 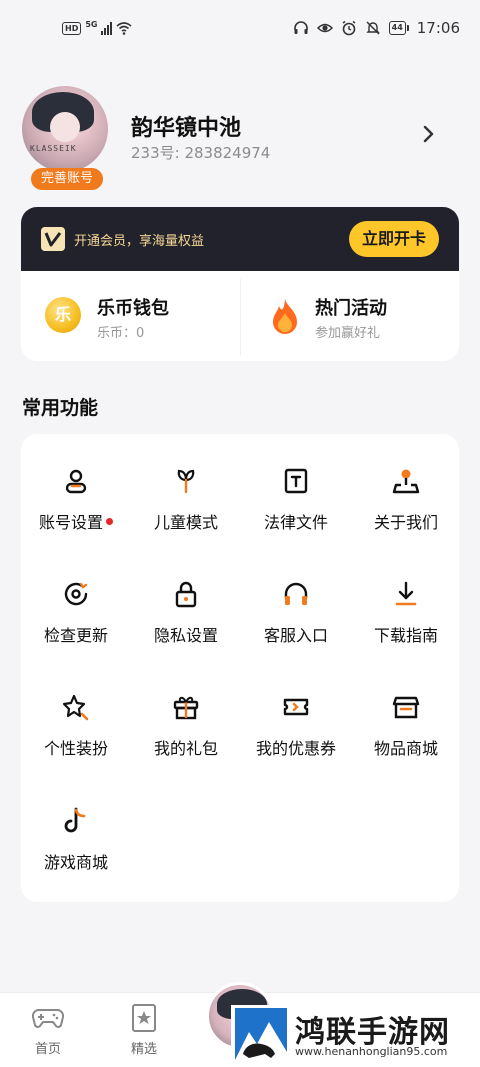 I want to click on clock: 17:06, so click(x=438, y=28).